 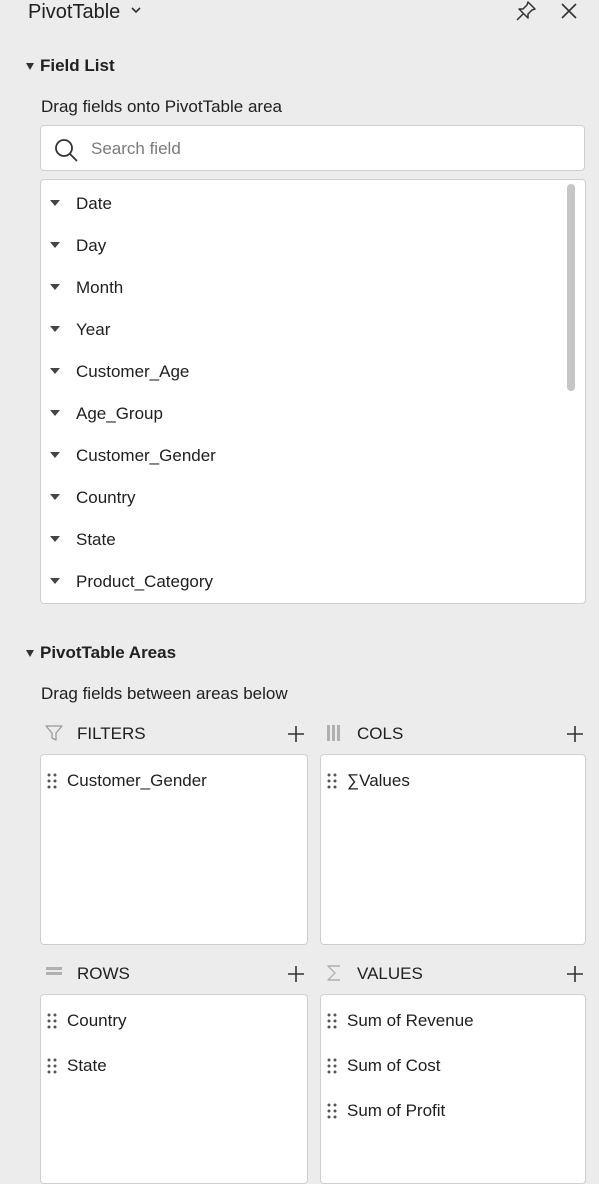 What do you see at coordinates (171, 1066) in the screenshot?
I see `area-item-state: State` at bounding box center [171, 1066].